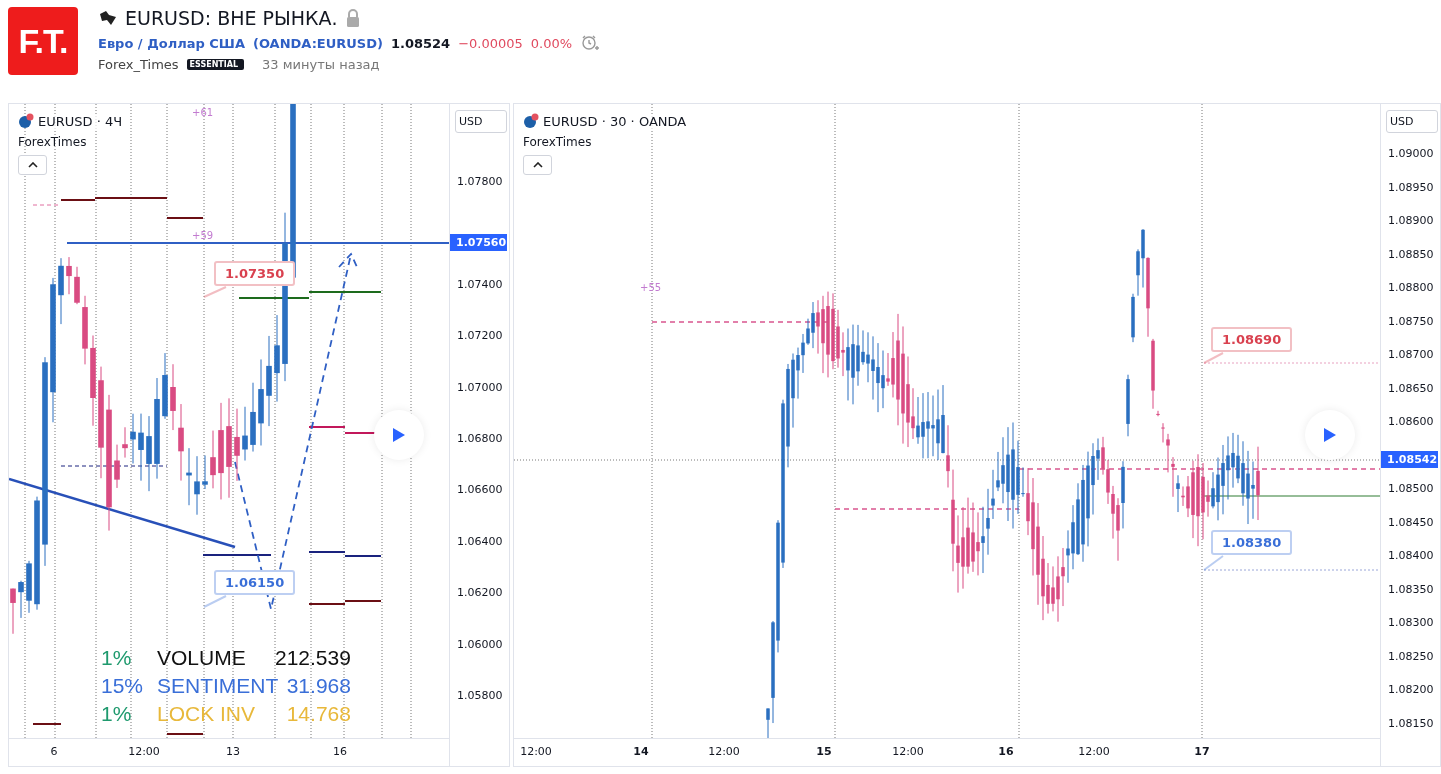  I want to click on price-callout: 1.07350, so click(255, 273).